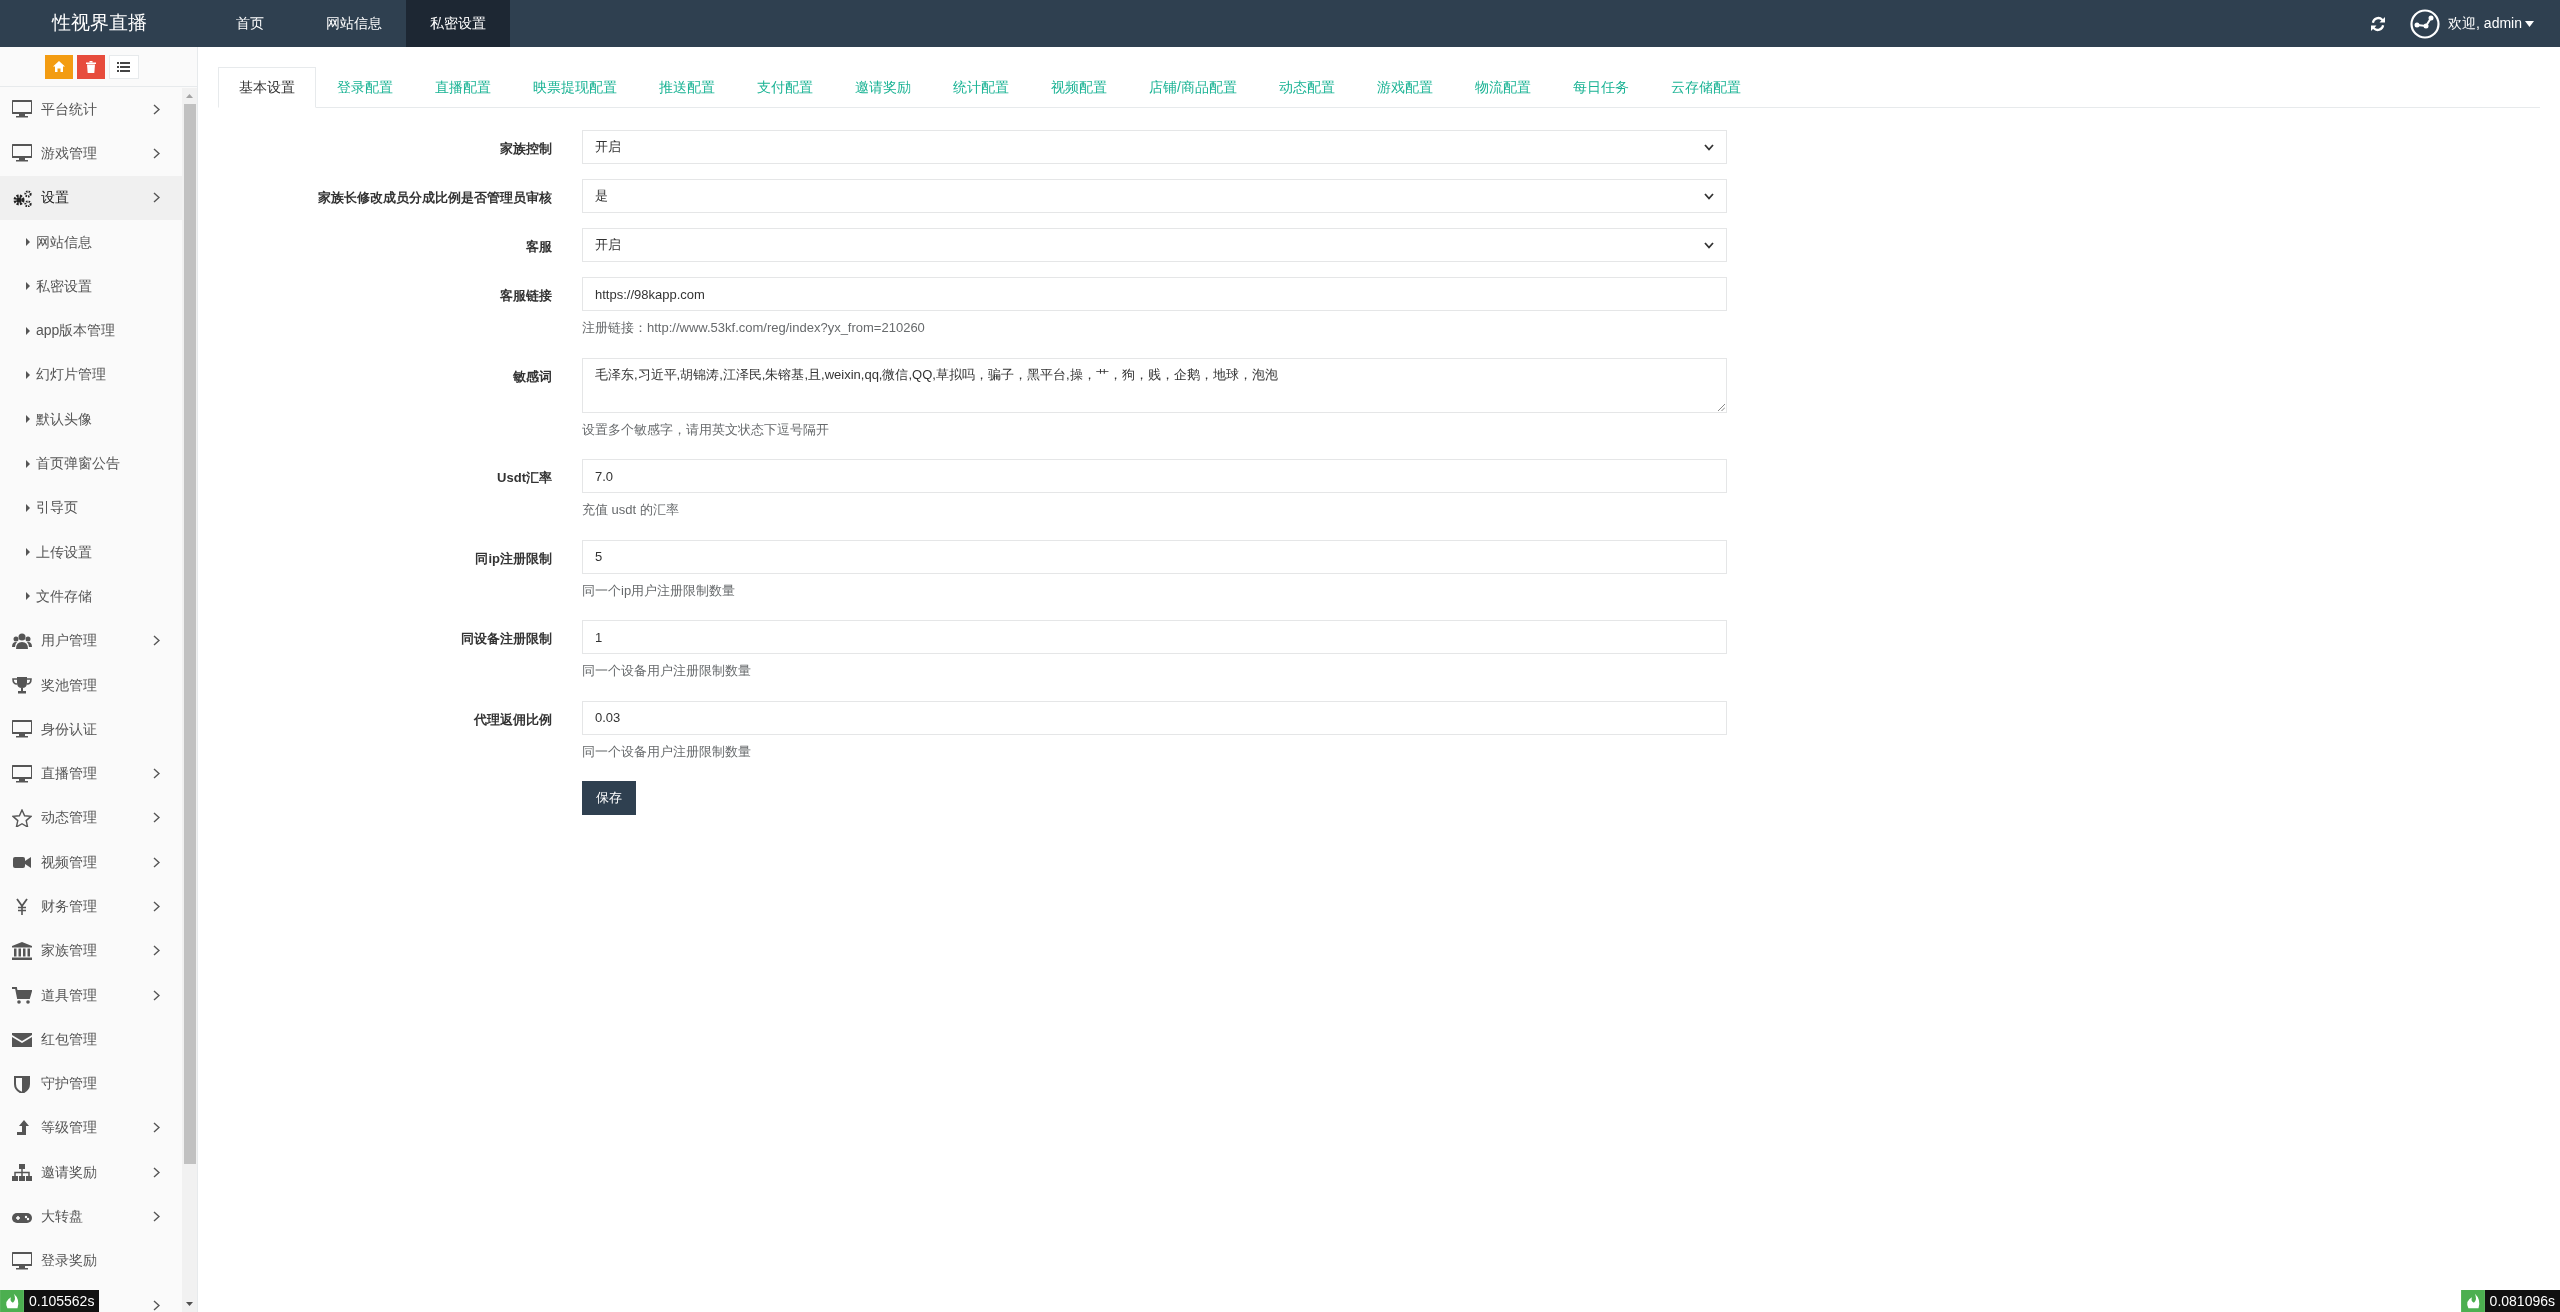 The image size is (2560, 1312). Describe the element at coordinates (22, 1083) in the screenshot. I see `shield-icon` at that location.